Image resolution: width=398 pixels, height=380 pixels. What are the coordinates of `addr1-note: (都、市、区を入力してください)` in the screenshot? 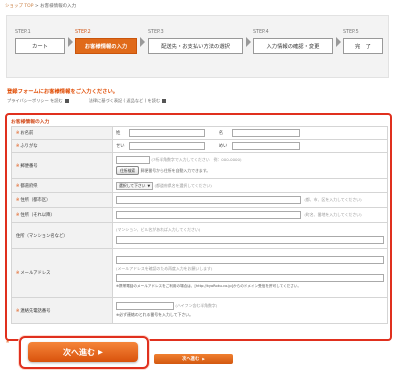 It's located at (333, 199).